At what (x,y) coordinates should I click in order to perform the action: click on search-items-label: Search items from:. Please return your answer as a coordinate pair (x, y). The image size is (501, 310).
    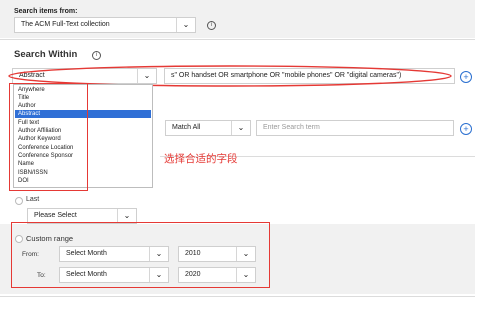
    Looking at the image, I should click on (46, 11).